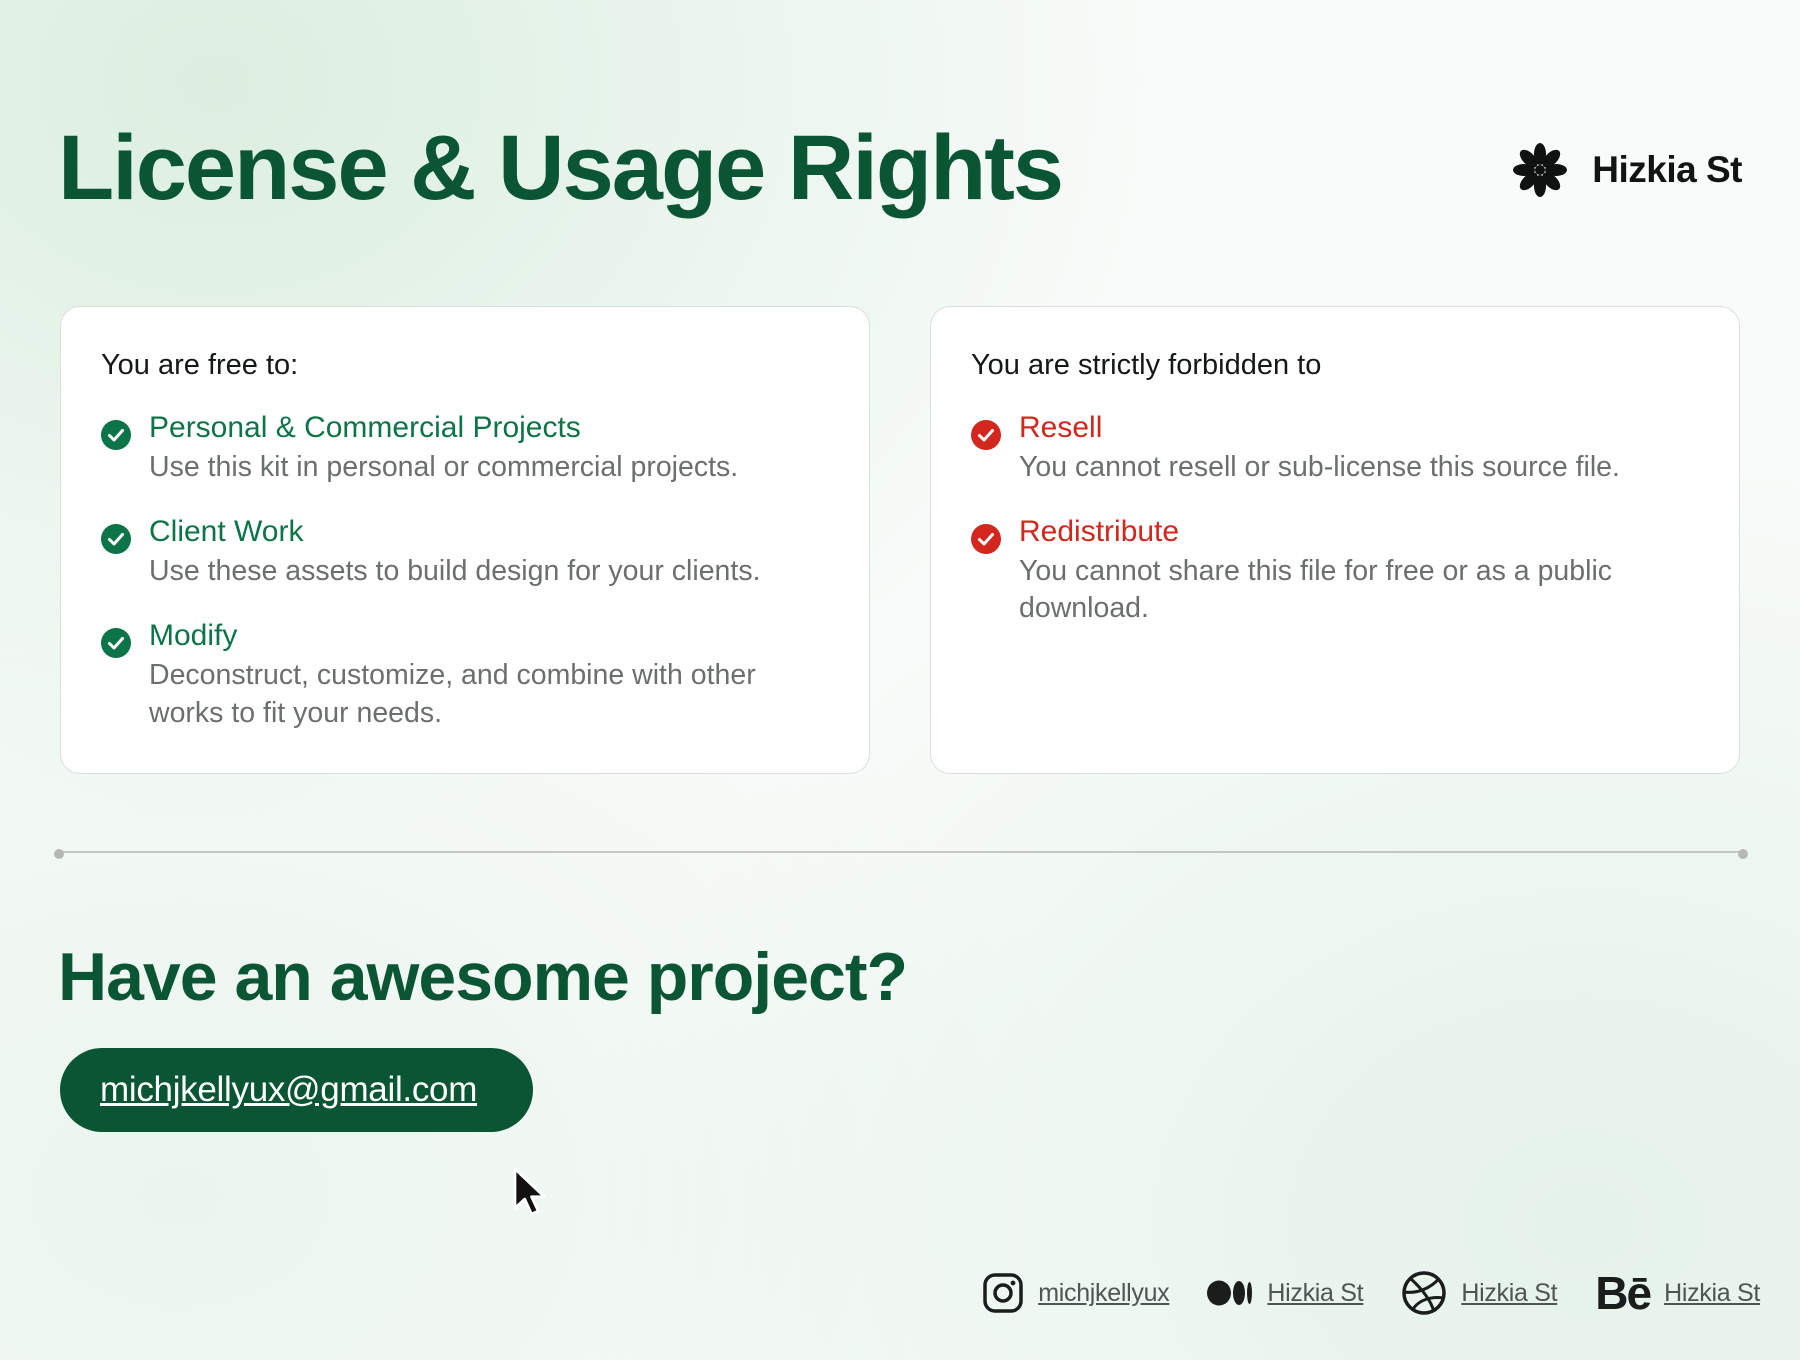  I want to click on social-link-instagram: michjkellyux, so click(1076, 1293).